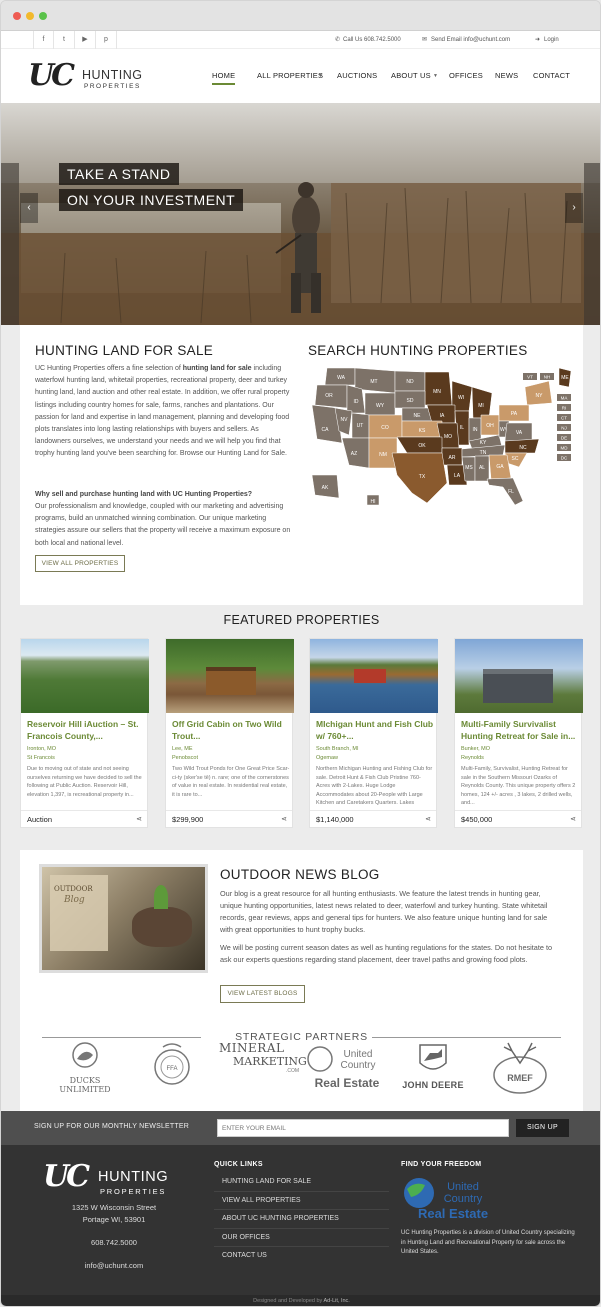 Image resolution: width=601 pixels, height=1307 pixels. Describe the element at coordinates (41, 757) in the screenshot. I see `property-county: St Francois` at that location.